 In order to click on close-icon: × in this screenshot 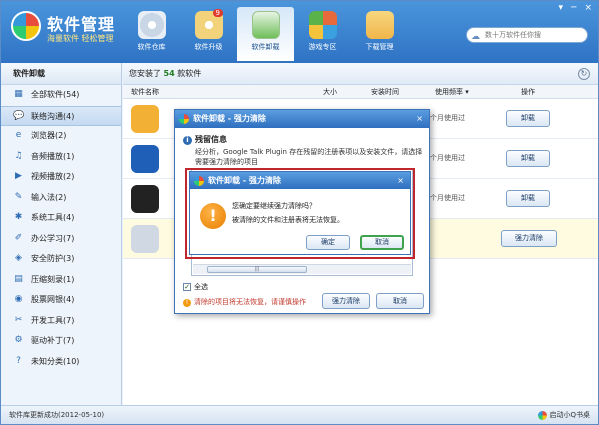, I will do `click(588, 8)`.